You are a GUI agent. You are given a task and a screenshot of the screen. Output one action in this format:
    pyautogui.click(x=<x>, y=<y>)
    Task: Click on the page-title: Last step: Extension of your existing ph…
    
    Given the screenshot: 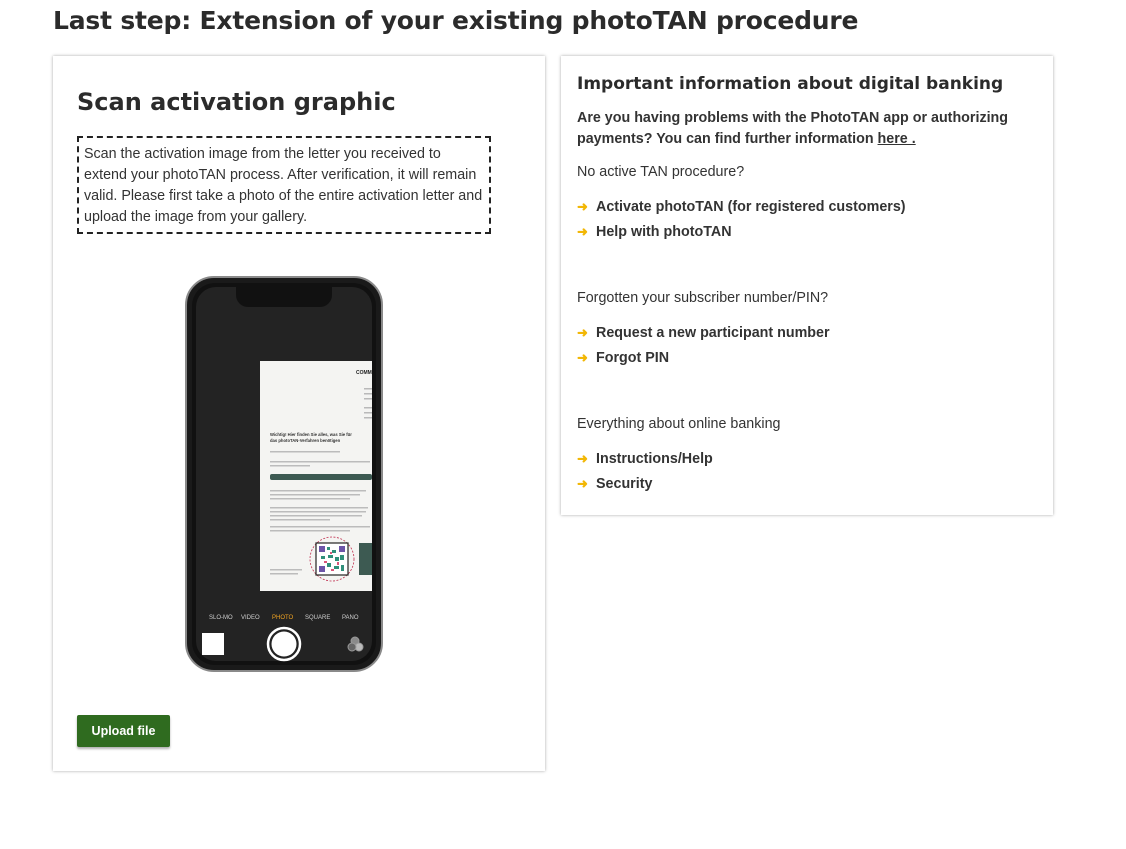 What is the action you would take?
    pyautogui.click(x=456, y=20)
    